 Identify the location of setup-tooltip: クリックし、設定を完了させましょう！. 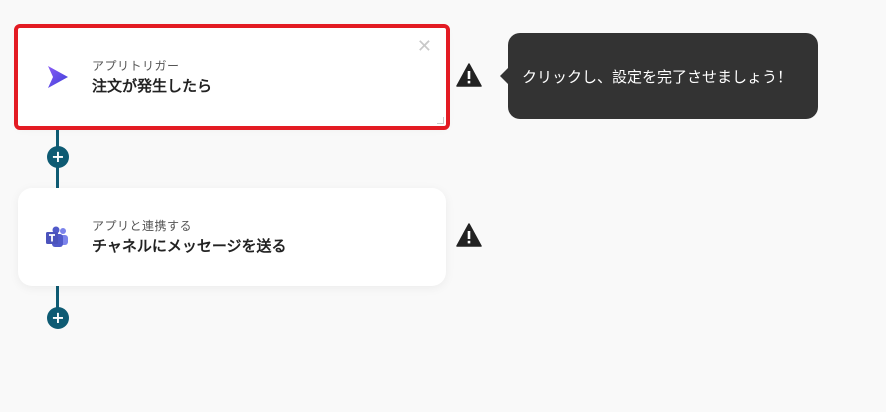
(659, 76).